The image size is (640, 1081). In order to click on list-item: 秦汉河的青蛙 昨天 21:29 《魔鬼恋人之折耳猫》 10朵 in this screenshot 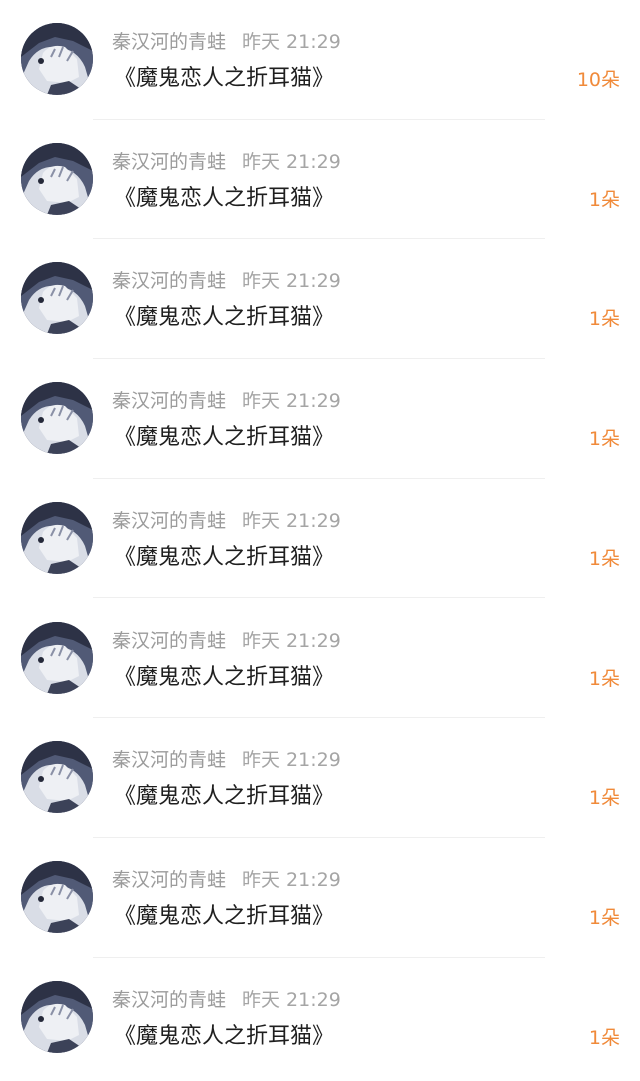, I will do `click(320, 60)`.